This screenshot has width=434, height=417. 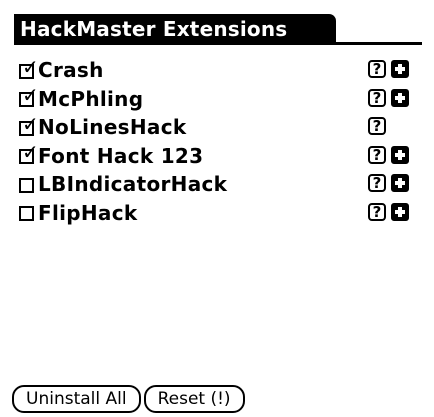 I want to click on title-bar: HackMaster Extensions, so click(x=218, y=29).